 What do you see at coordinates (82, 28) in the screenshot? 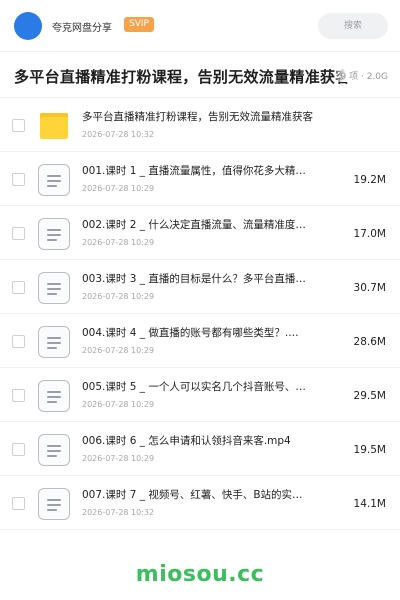
I see `username: 夸克网盘分享` at bounding box center [82, 28].